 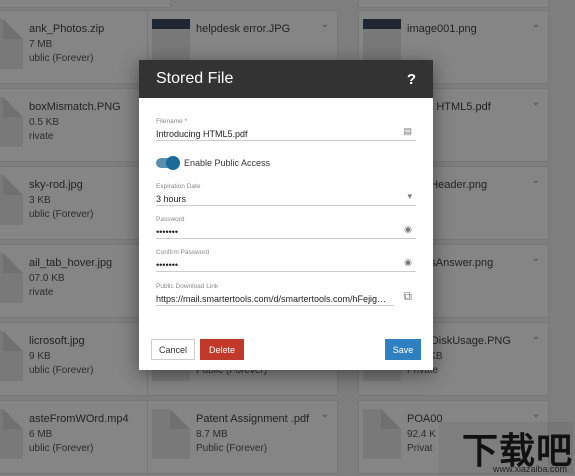 I want to click on help-icon: ?, so click(x=411, y=79).